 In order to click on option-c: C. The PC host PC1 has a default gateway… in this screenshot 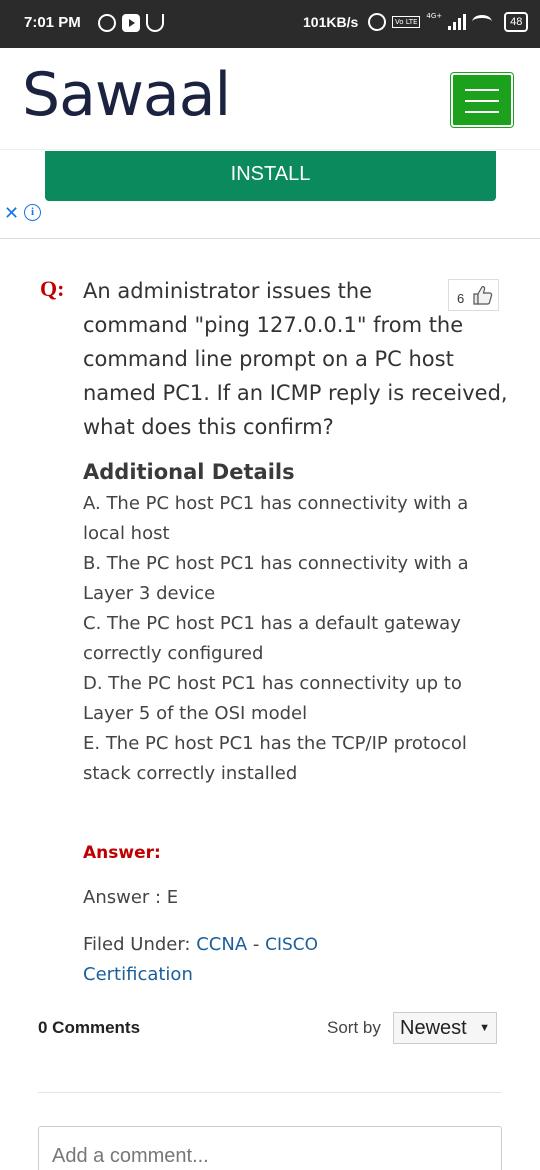, I will do `click(272, 638)`.